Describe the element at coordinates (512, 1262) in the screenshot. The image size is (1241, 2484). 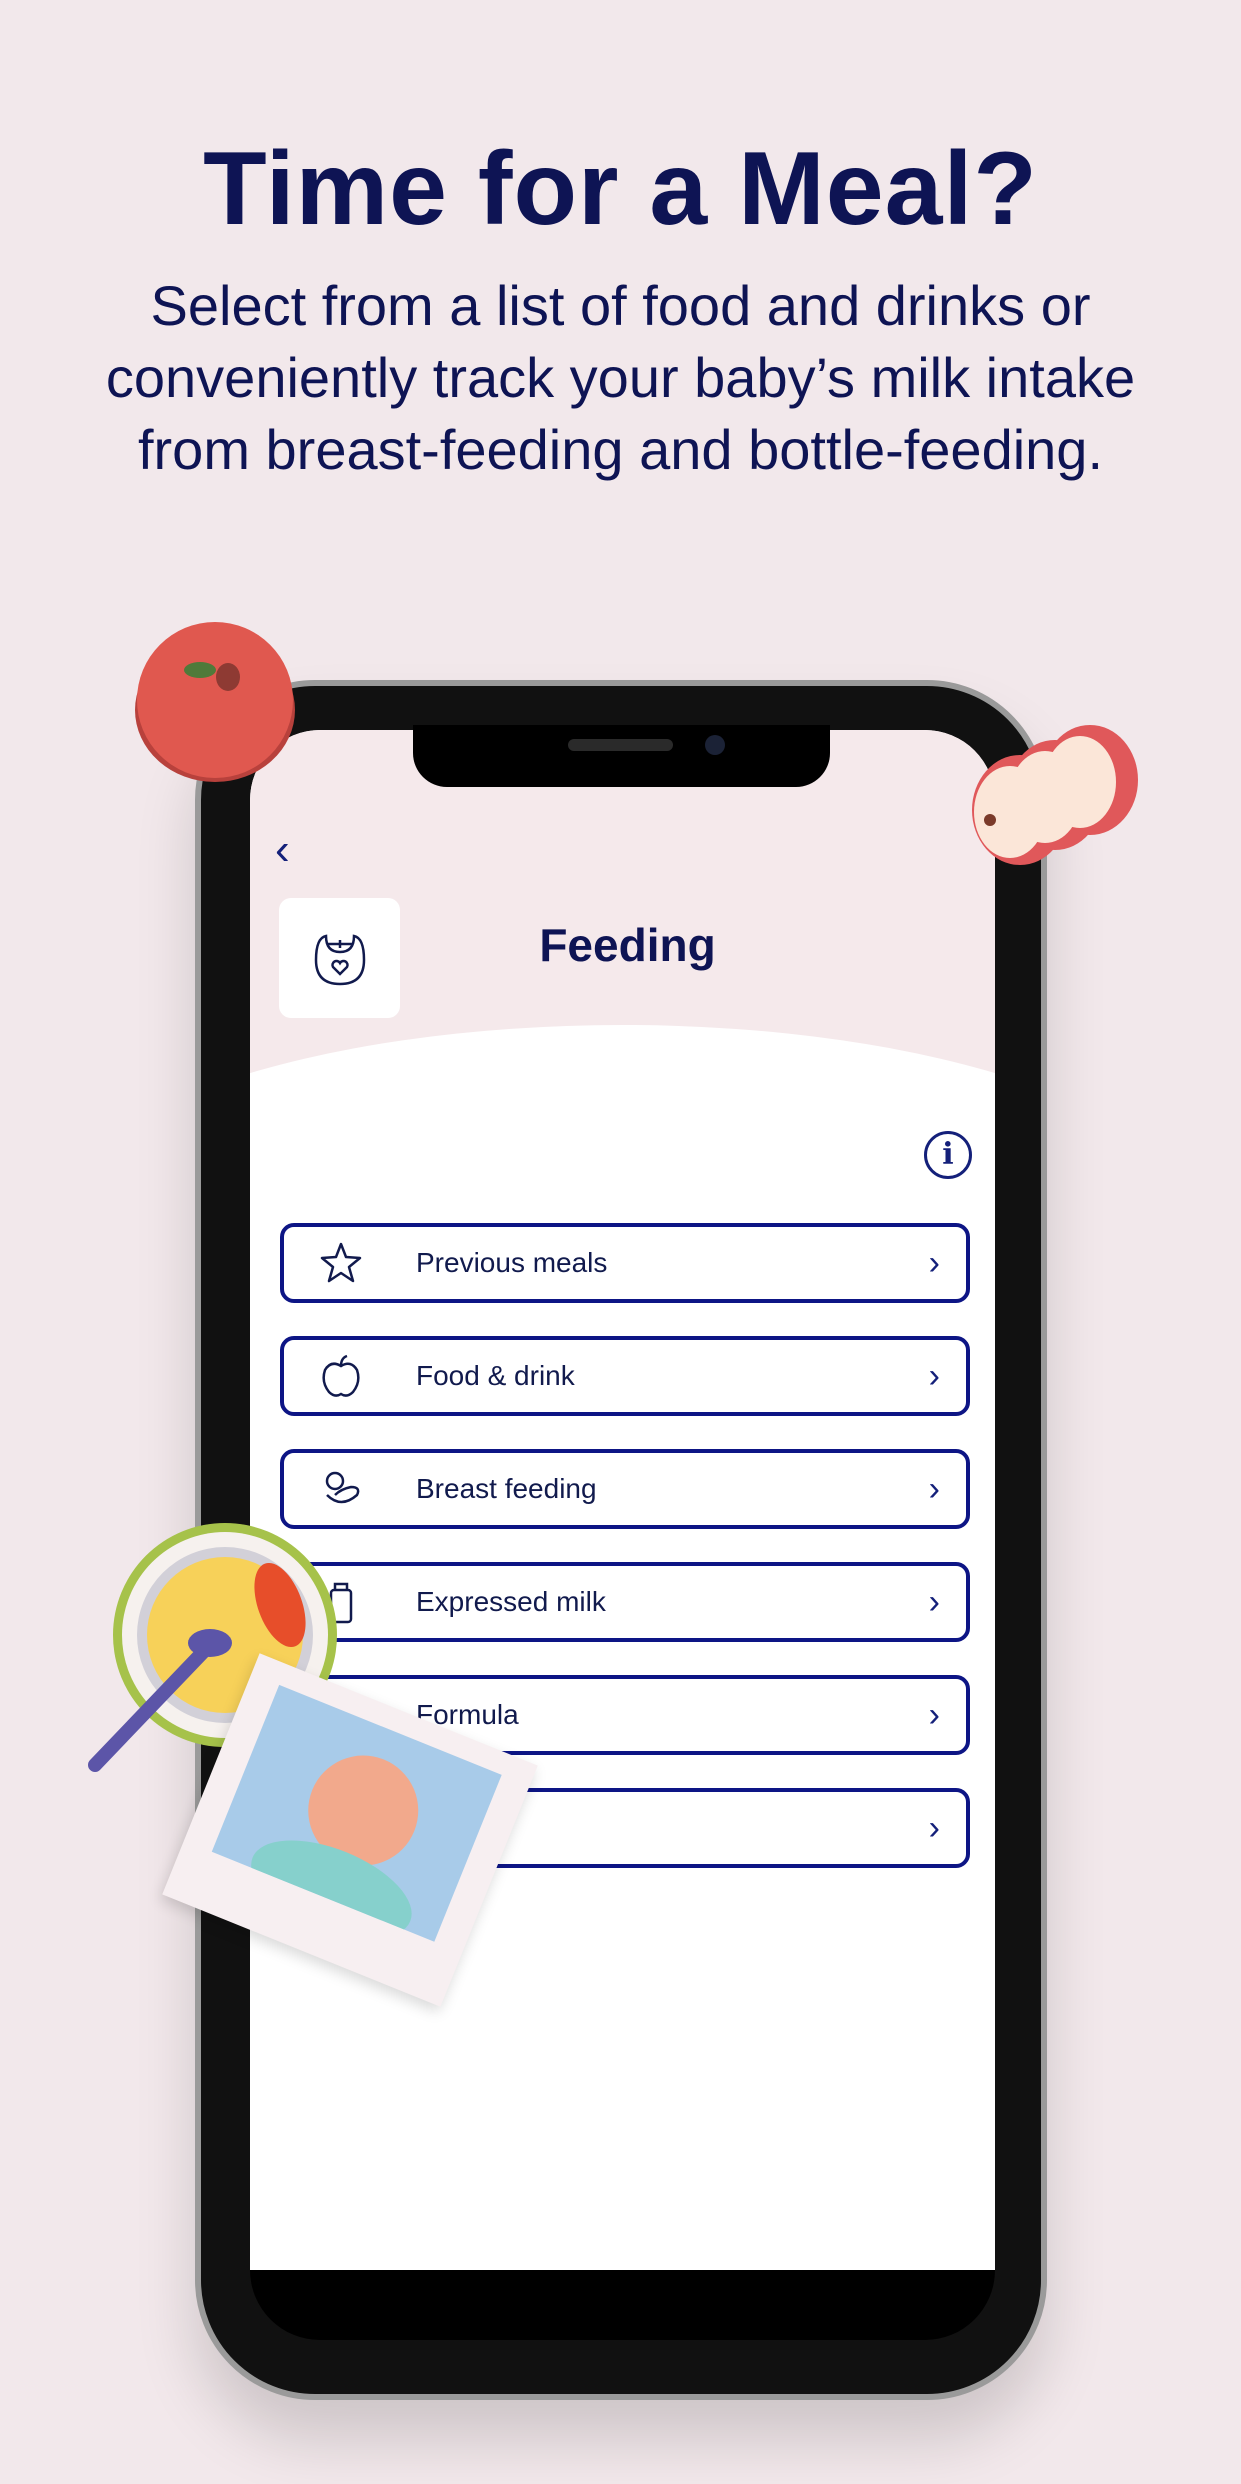
I see `menu-item-label: Previous meals` at that location.